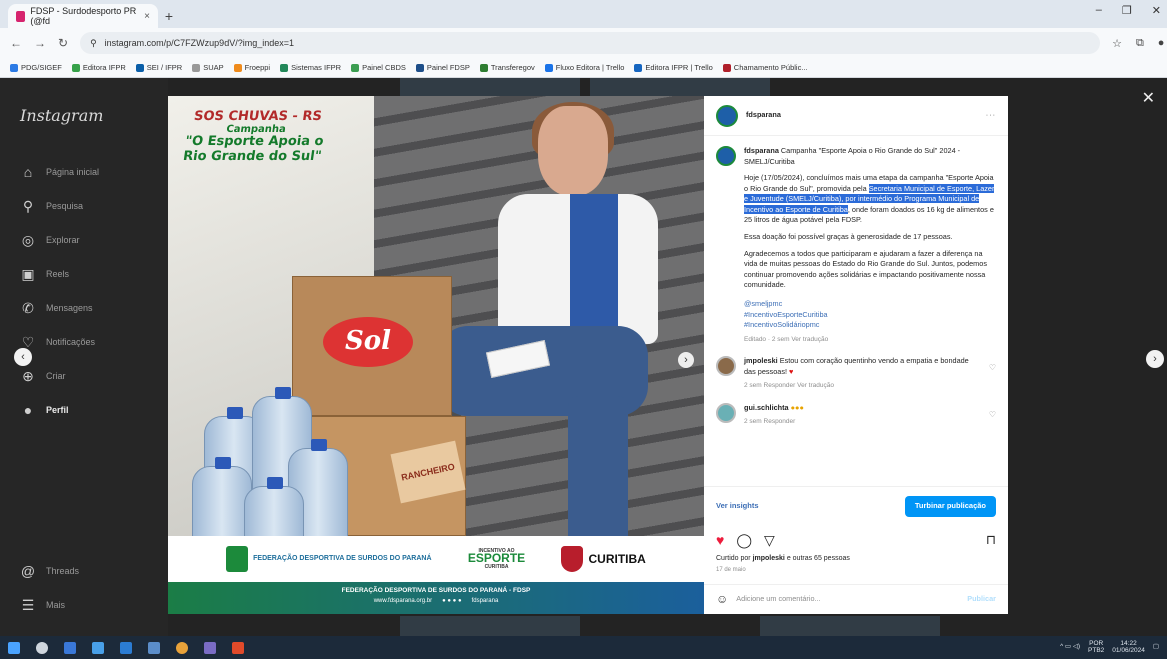  I want to click on caption-username: fdsparana, so click(761, 150).